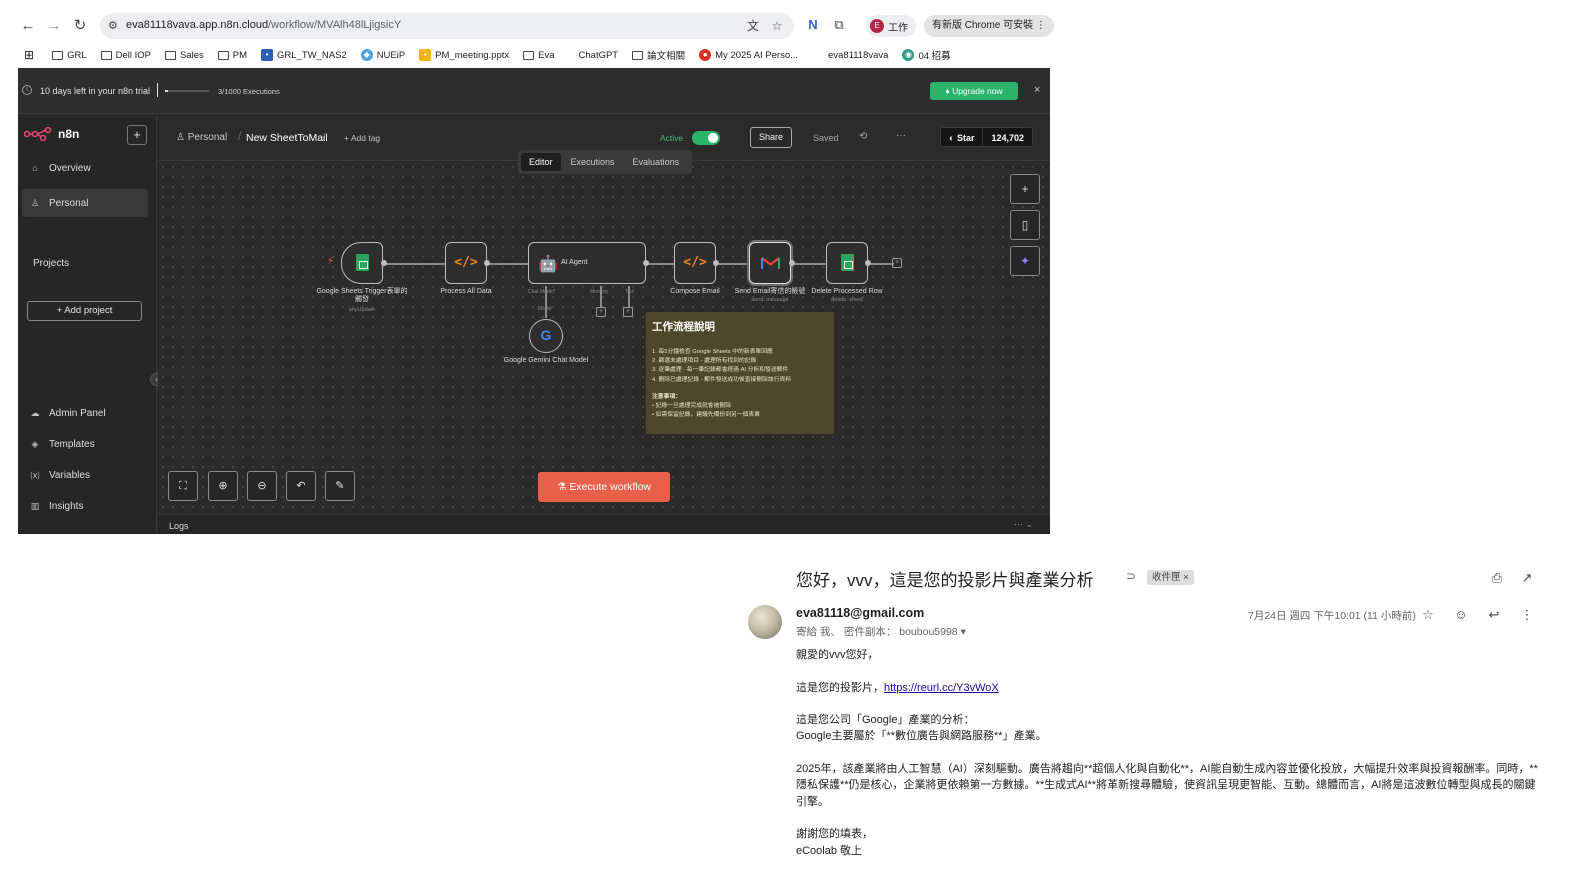 The height and width of the screenshot is (875, 1576). Describe the element at coordinates (84, 311) in the screenshot. I see `add-project-button: + Add project` at that location.